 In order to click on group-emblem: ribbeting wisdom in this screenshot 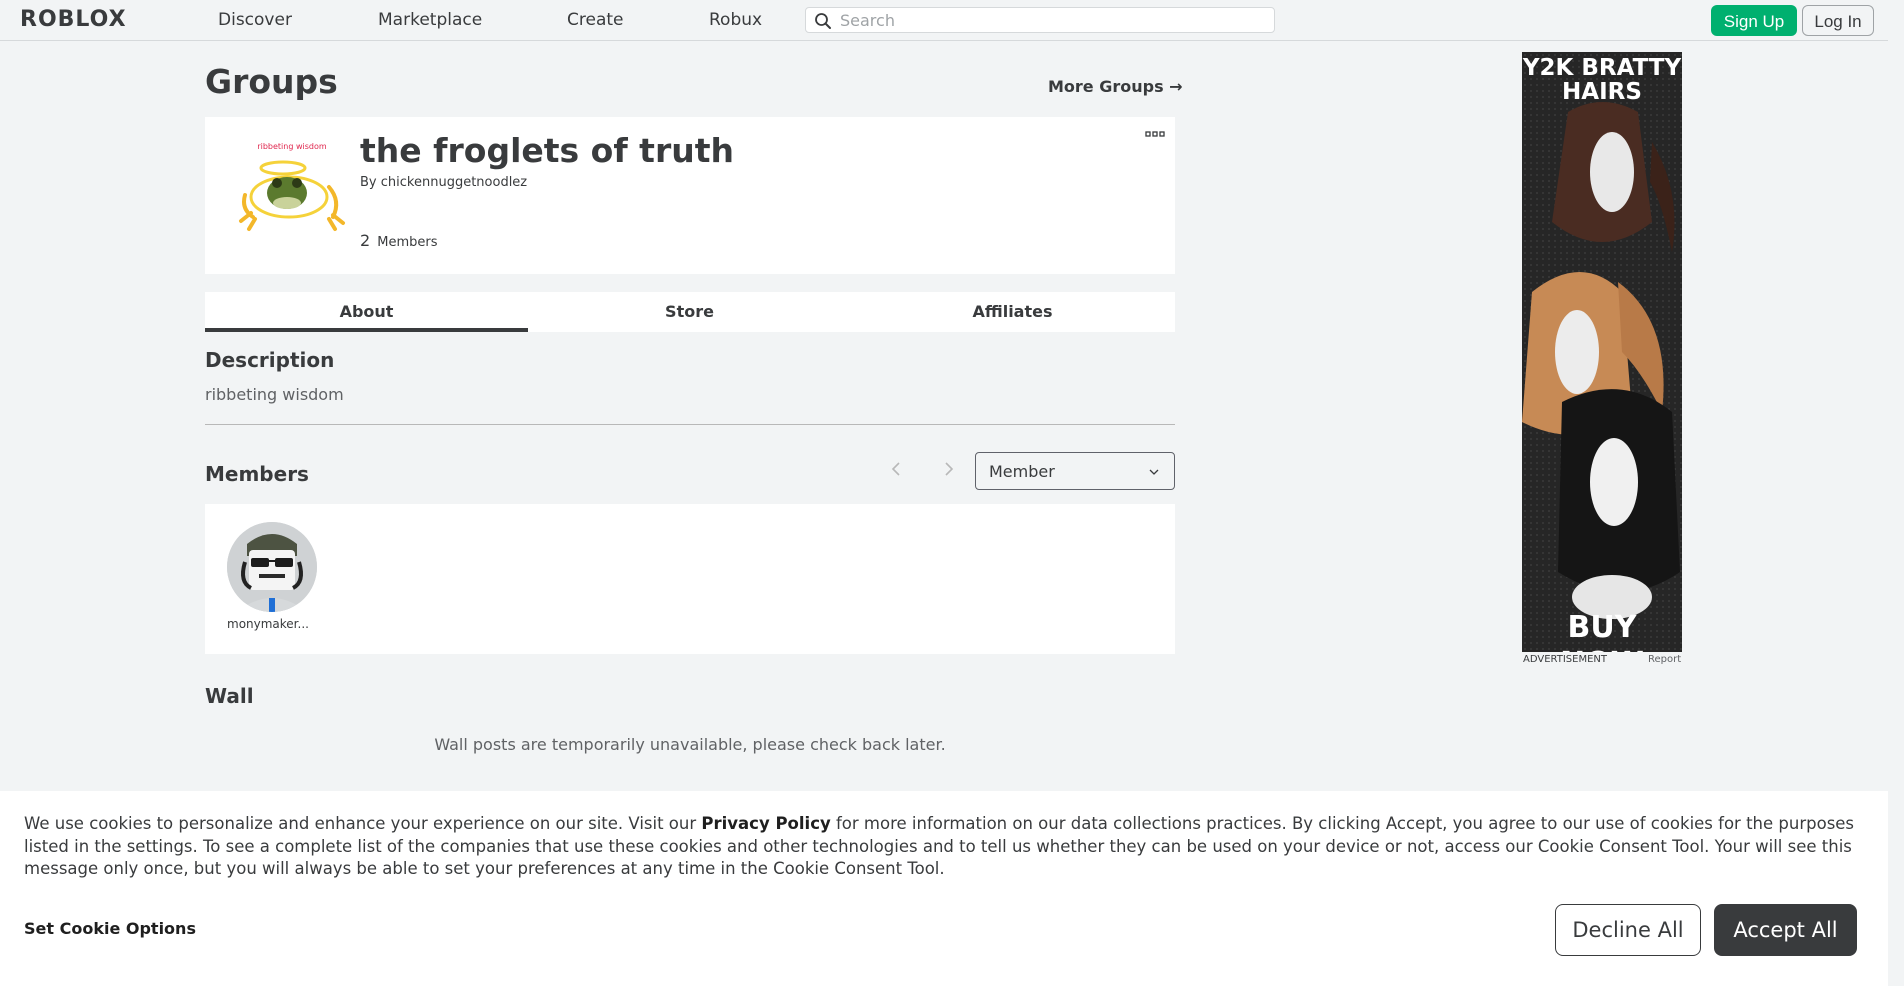, I will do `click(292, 187)`.